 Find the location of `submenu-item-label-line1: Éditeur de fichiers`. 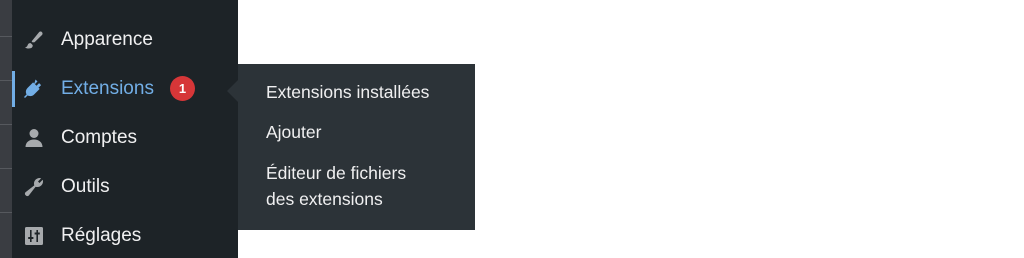

submenu-item-label-line1: Éditeur de fichiers is located at coordinates (336, 173).